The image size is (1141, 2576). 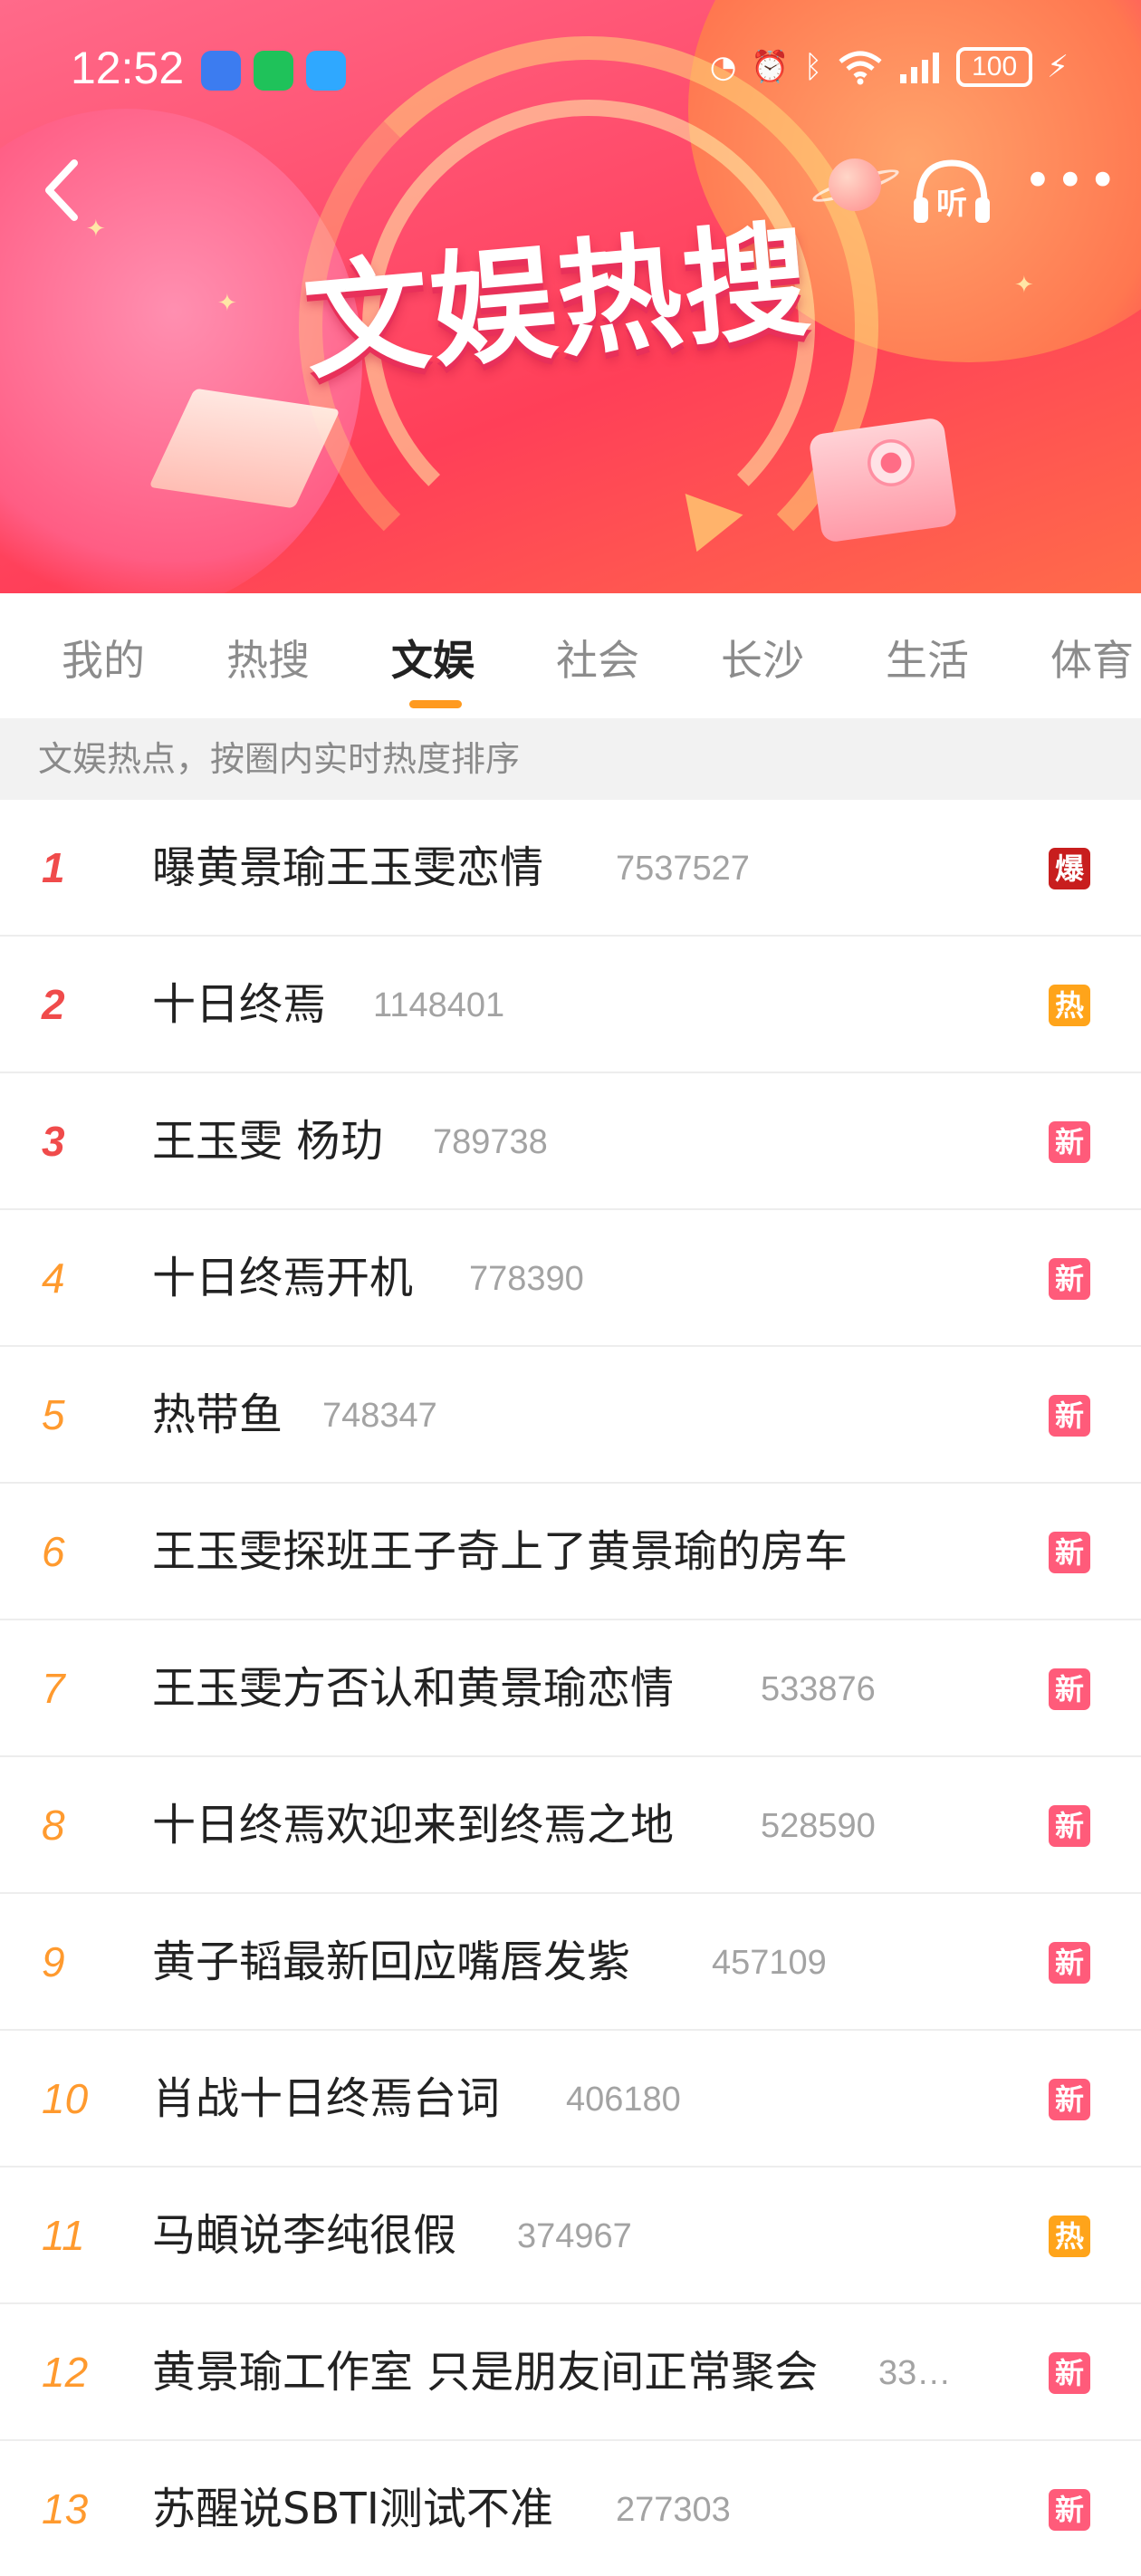 What do you see at coordinates (1070, 185) in the screenshot?
I see `more-options-button: •••` at bounding box center [1070, 185].